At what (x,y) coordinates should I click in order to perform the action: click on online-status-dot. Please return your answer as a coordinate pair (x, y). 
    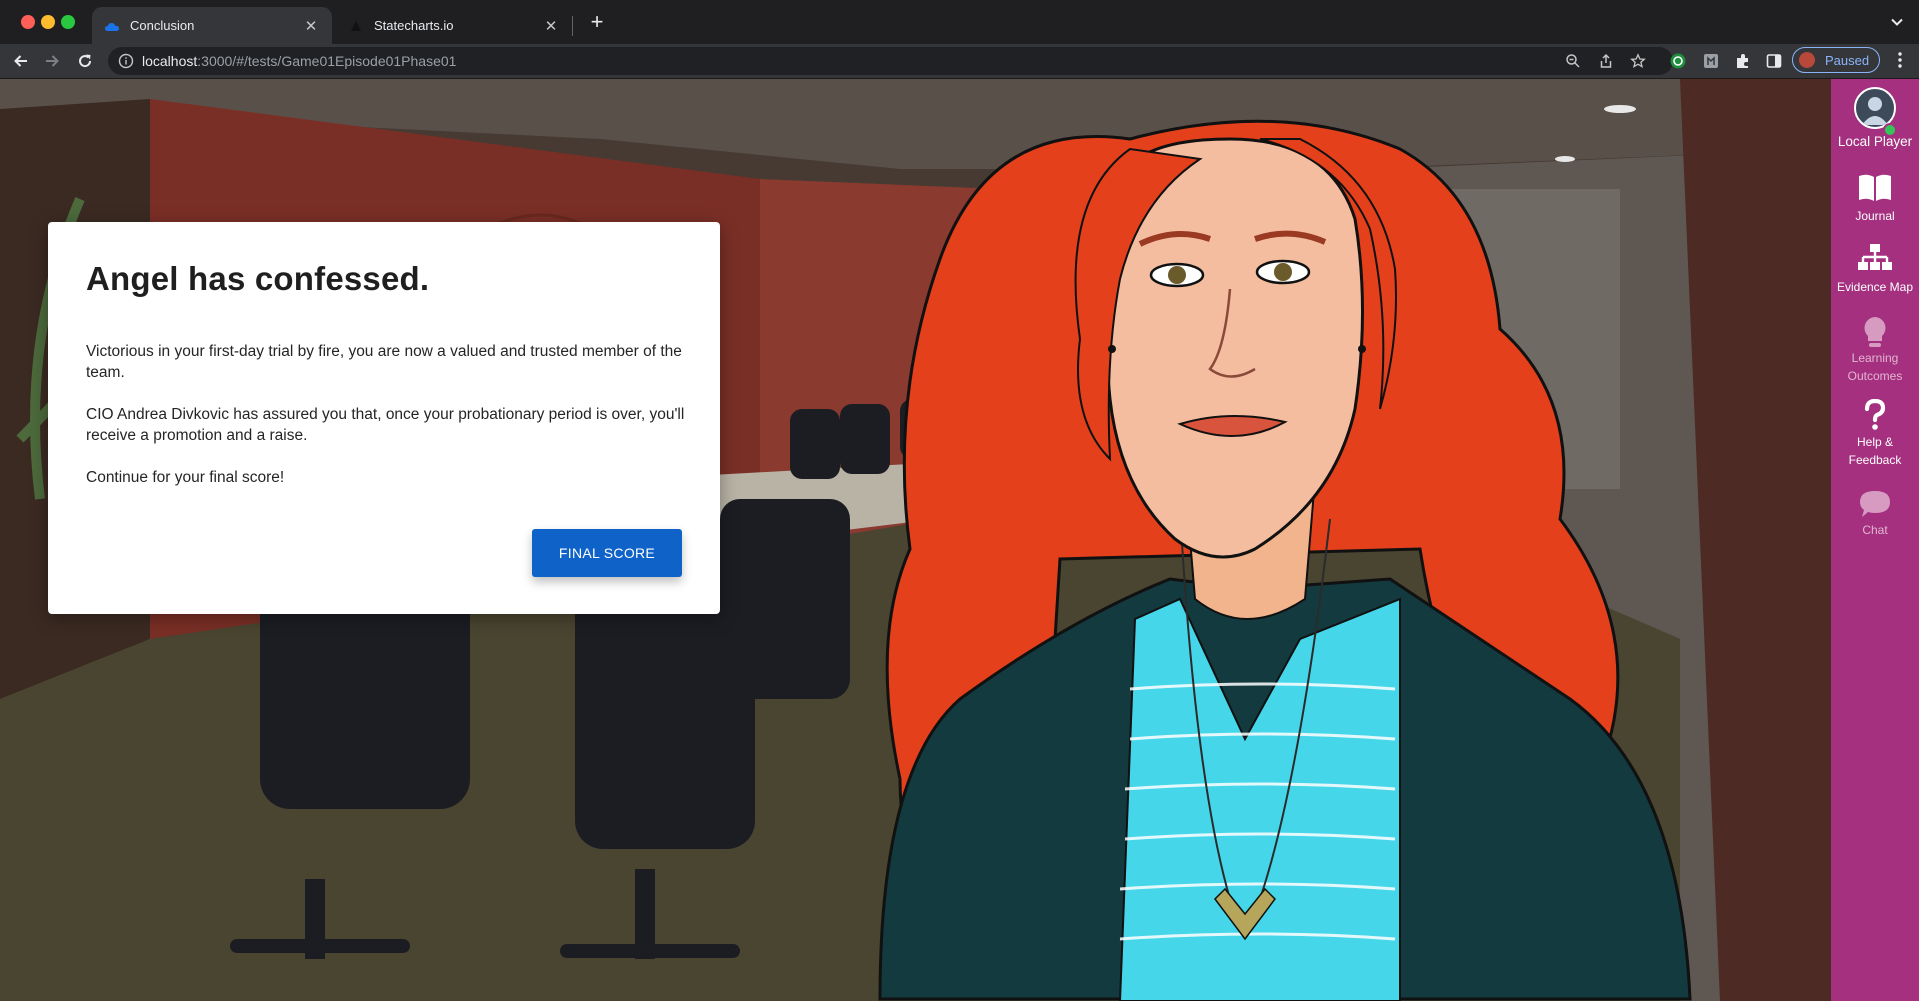
    Looking at the image, I should click on (1890, 130).